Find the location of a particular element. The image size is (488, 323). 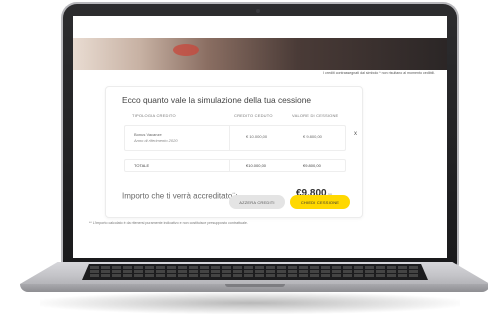

credited-amount-text: Importo che ti verrà accreditato is located at coordinates (177, 196).